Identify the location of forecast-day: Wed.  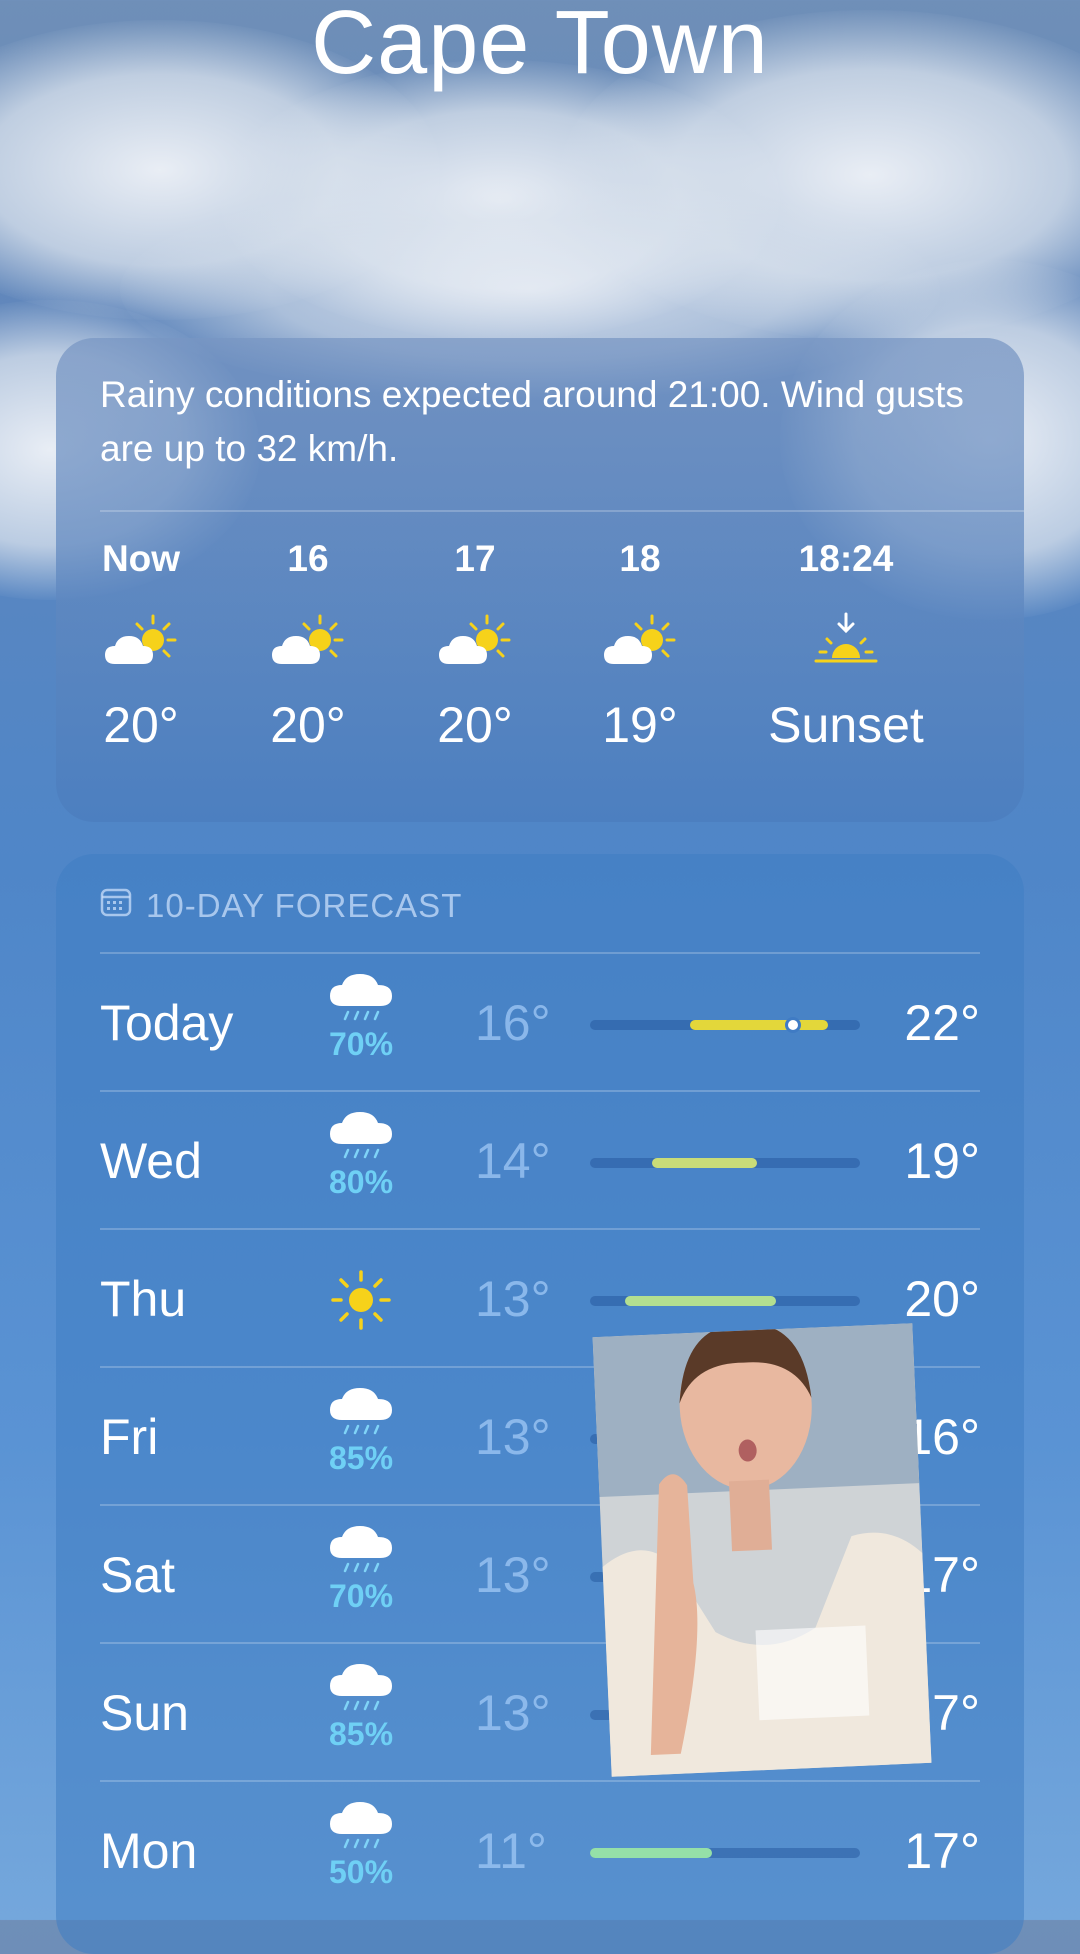
(151, 1161).